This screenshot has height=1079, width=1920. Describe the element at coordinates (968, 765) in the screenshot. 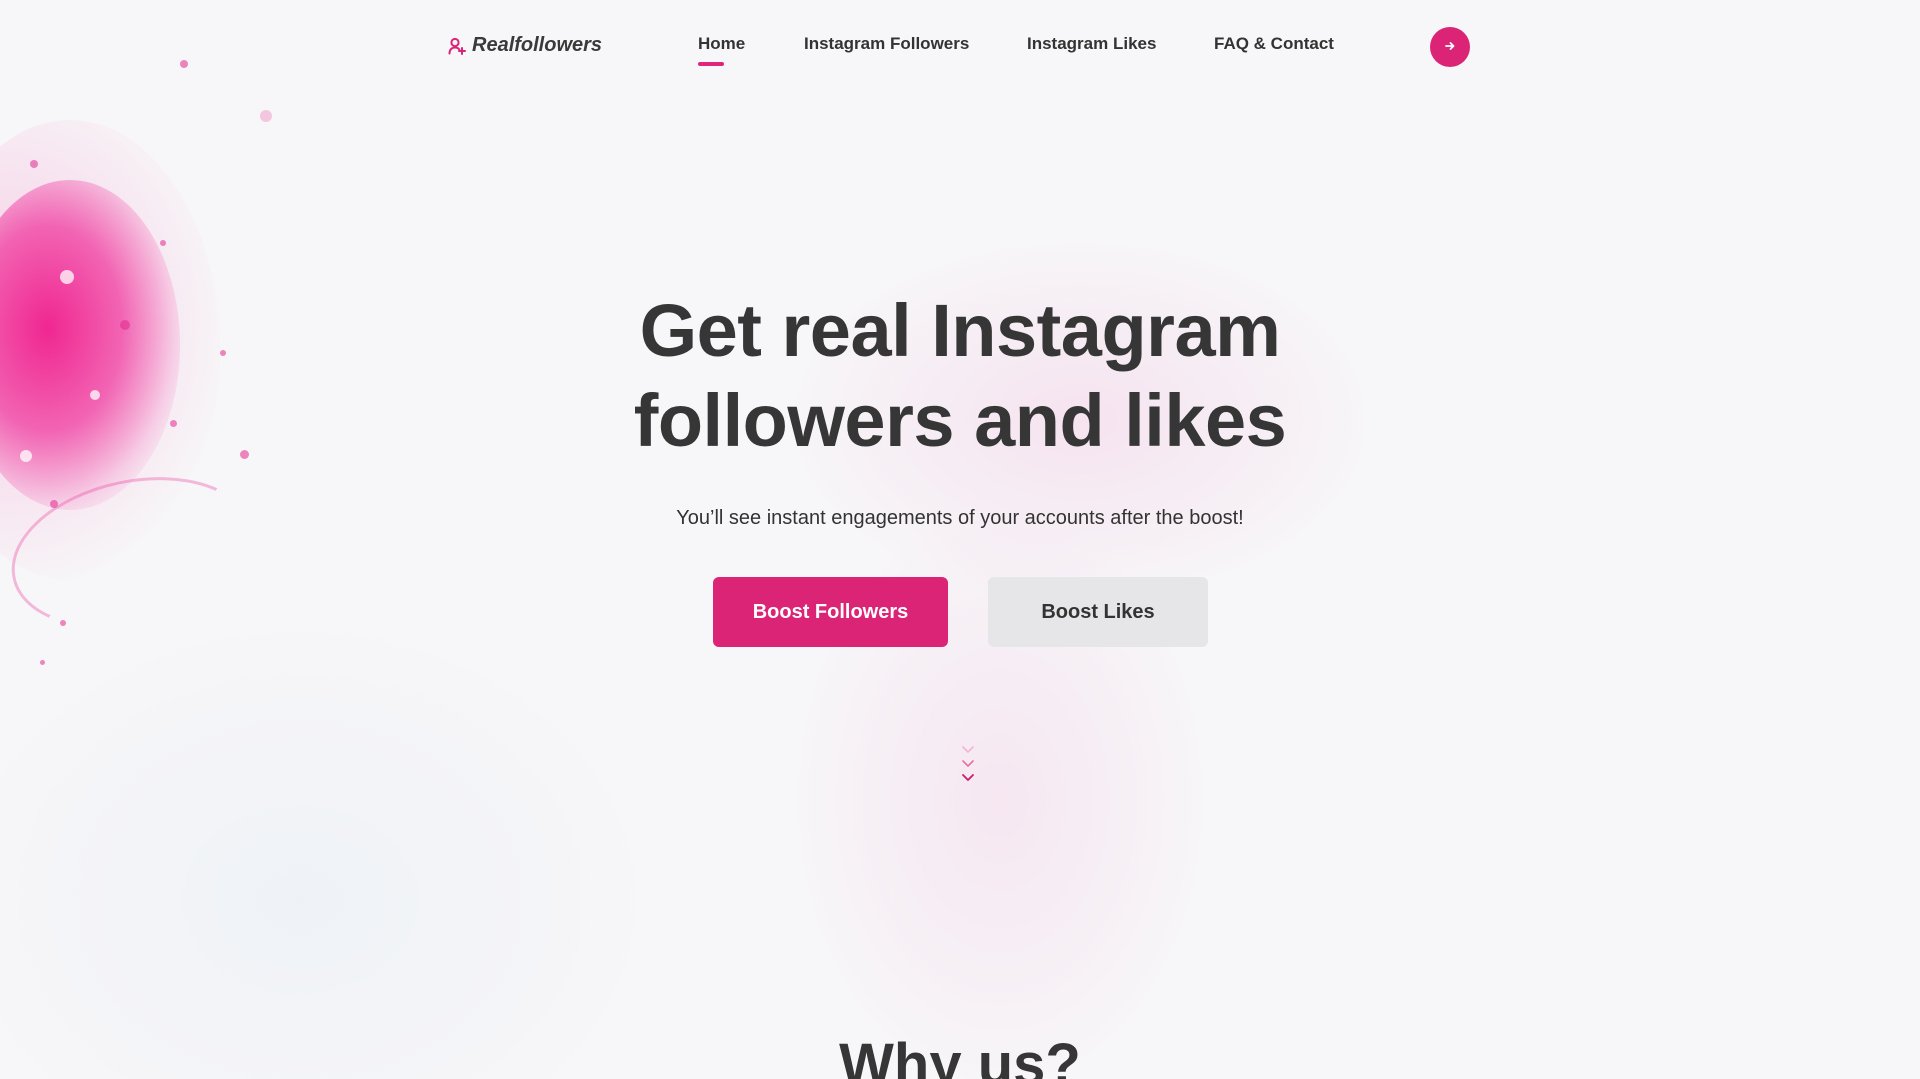

I see `scroll-down-indicator` at that location.